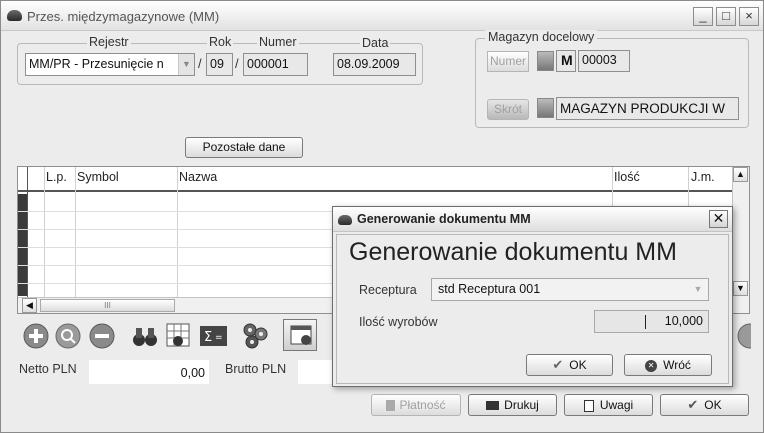  Describe the element at coordinates (107, 305) in the screenshot. I see `scroll-thumb: III` at that location.